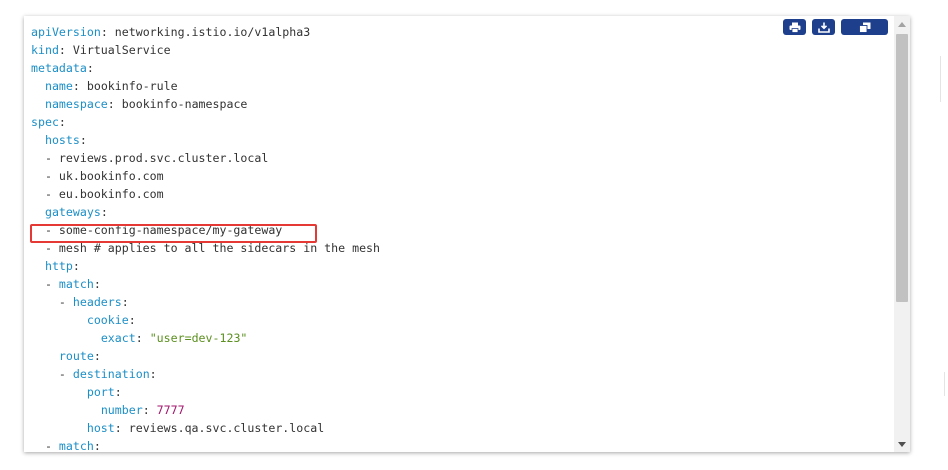 The height and width of the screenshot is (470, 948). I want to click on download-icon, so click(823, 27).